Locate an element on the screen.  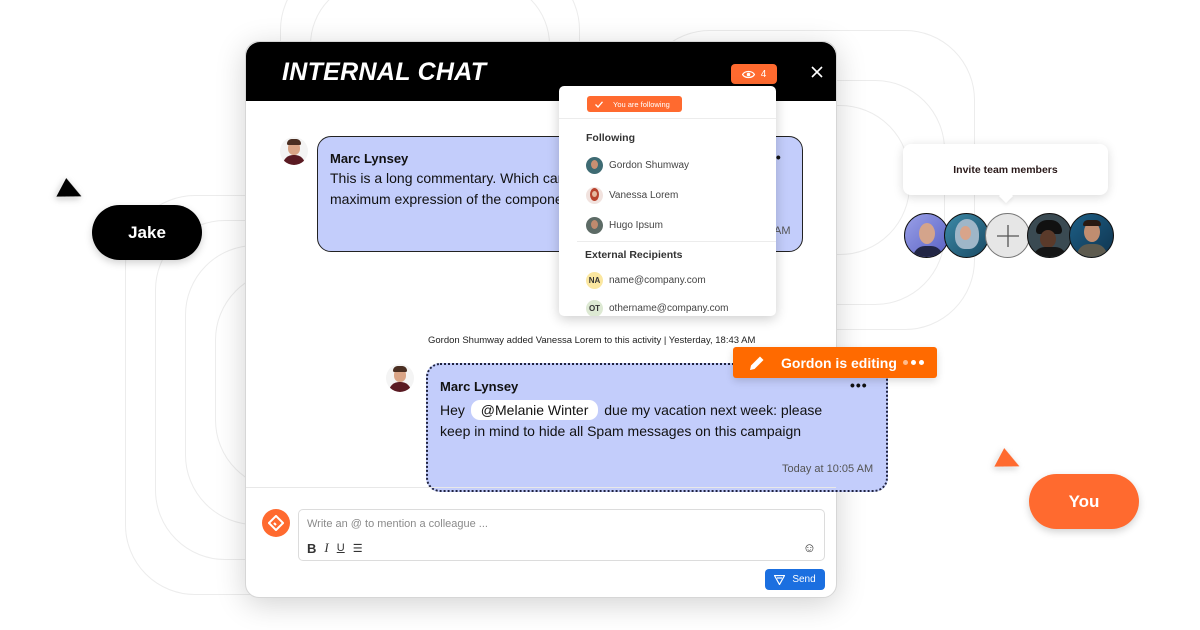
invite-tooltip: Invite team members is located at coordinates (1005, 169).